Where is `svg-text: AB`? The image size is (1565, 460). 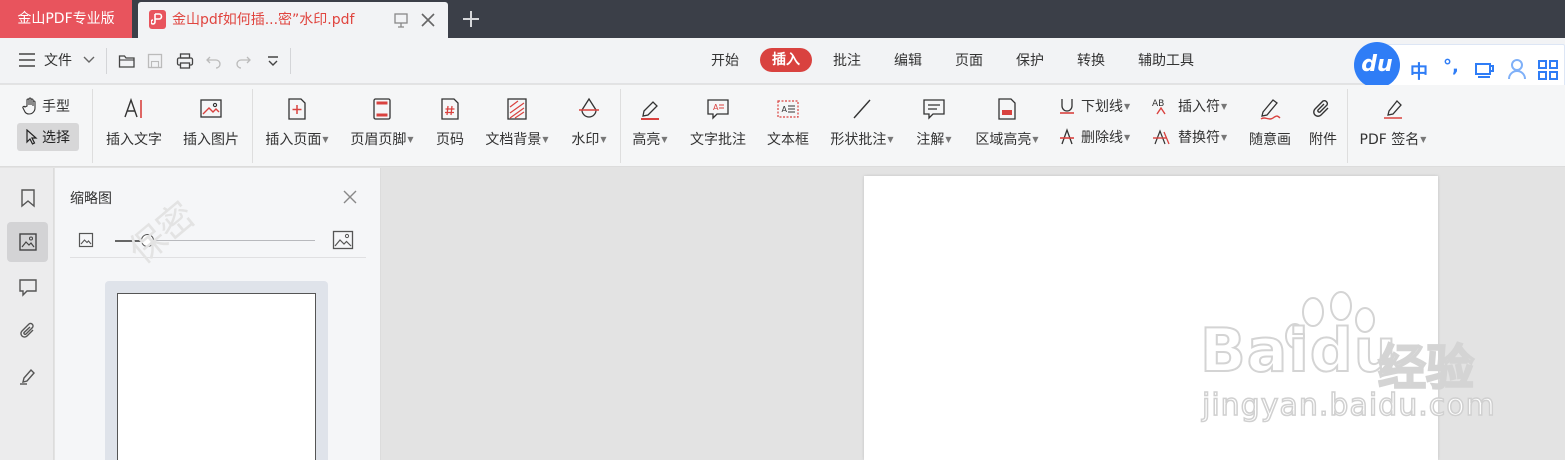 svg-text: AB is located at coordinates (1158, 104).